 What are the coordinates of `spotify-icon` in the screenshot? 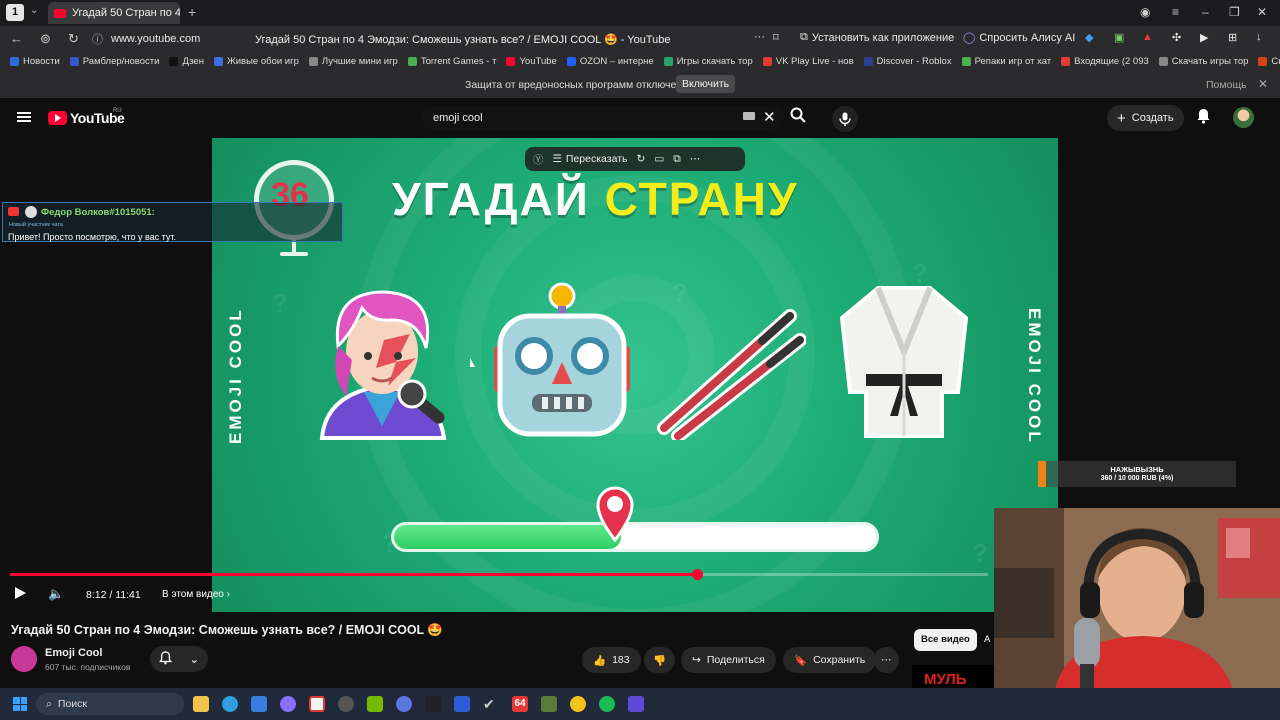 It's located at (607, 704).